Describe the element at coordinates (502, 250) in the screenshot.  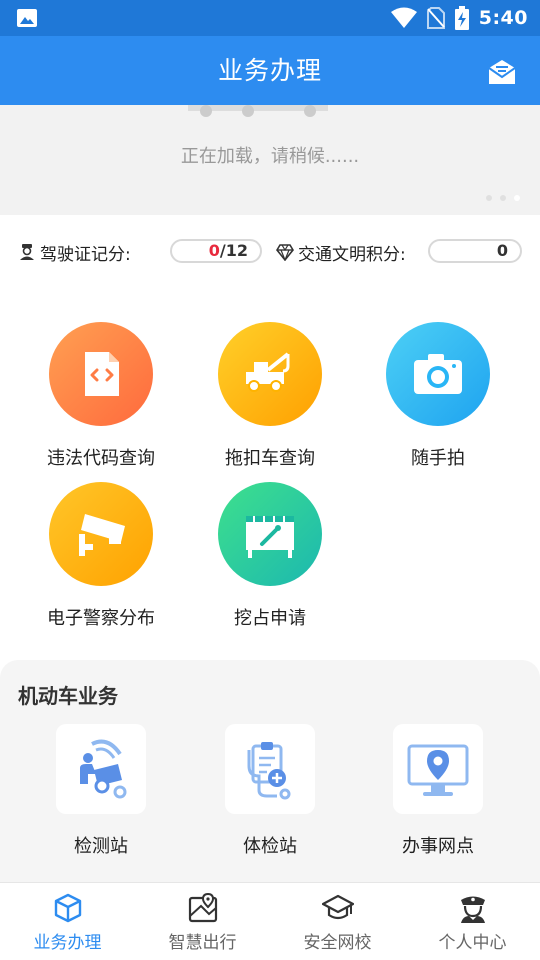
I see `civility-points-number: 0` at that location.